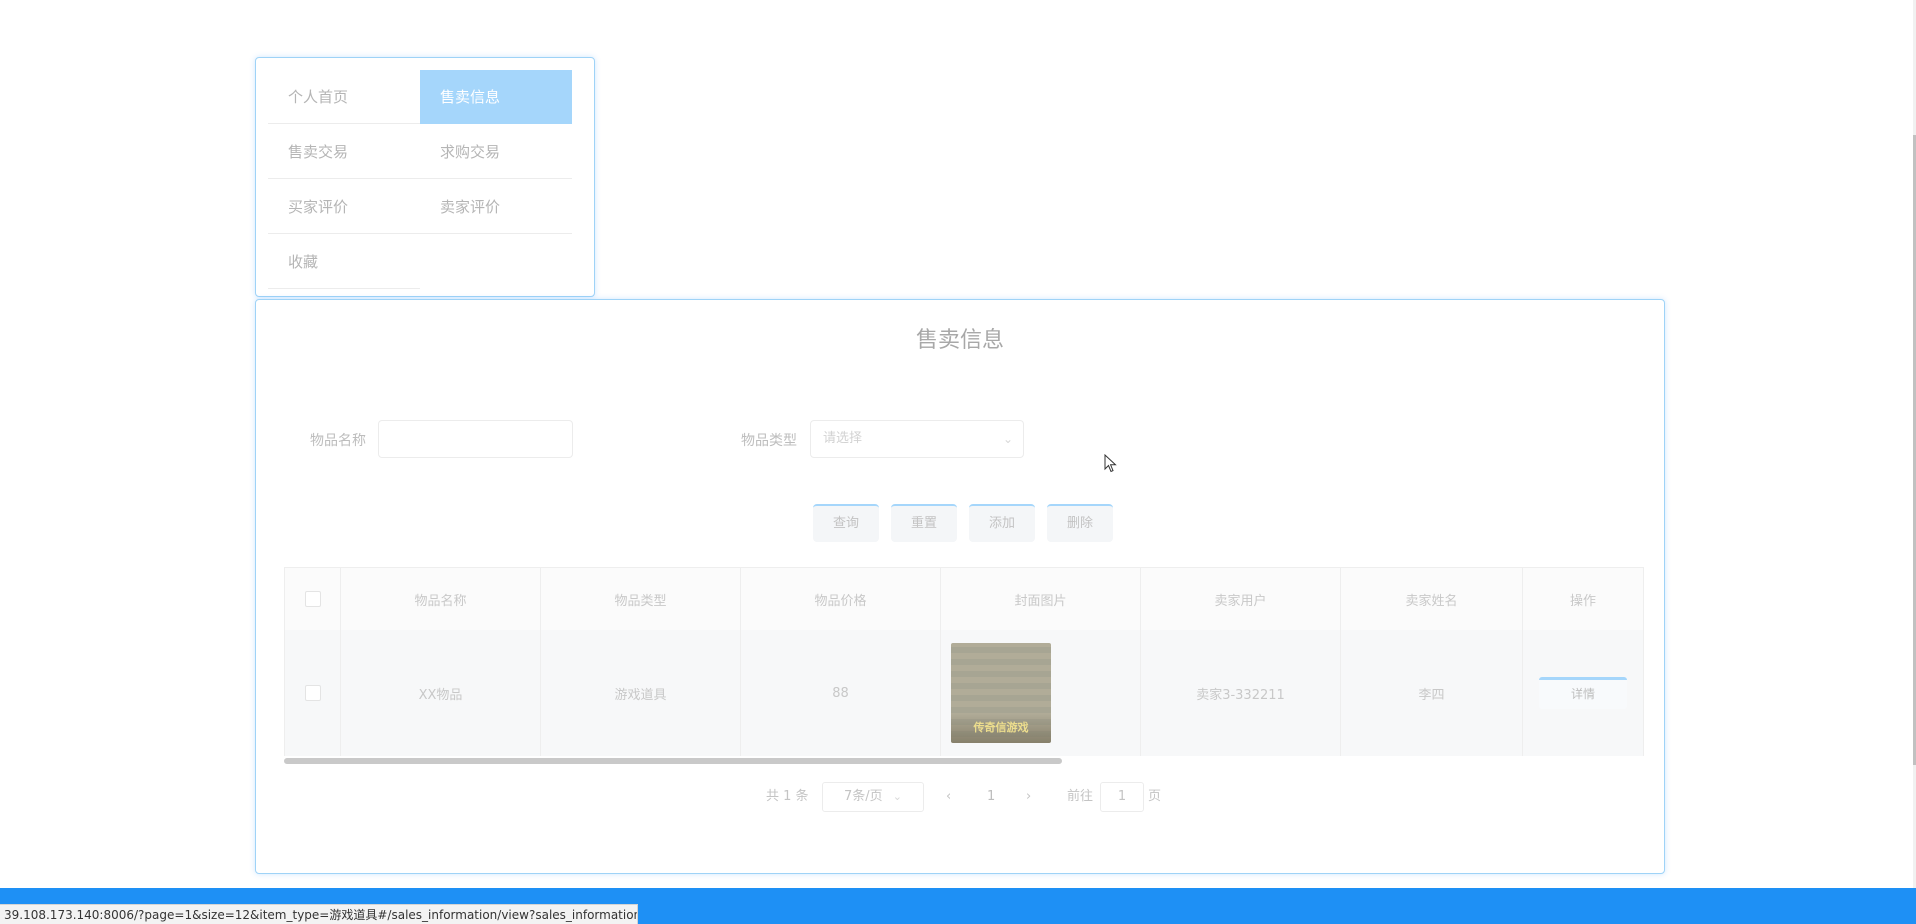 This screenshot has height=924, width=1916. What do you see at coordinates (1001, 727) in the screenshot?
I see `cover-image-text: 传奇信游戏` at bounding box center [1001, 727].